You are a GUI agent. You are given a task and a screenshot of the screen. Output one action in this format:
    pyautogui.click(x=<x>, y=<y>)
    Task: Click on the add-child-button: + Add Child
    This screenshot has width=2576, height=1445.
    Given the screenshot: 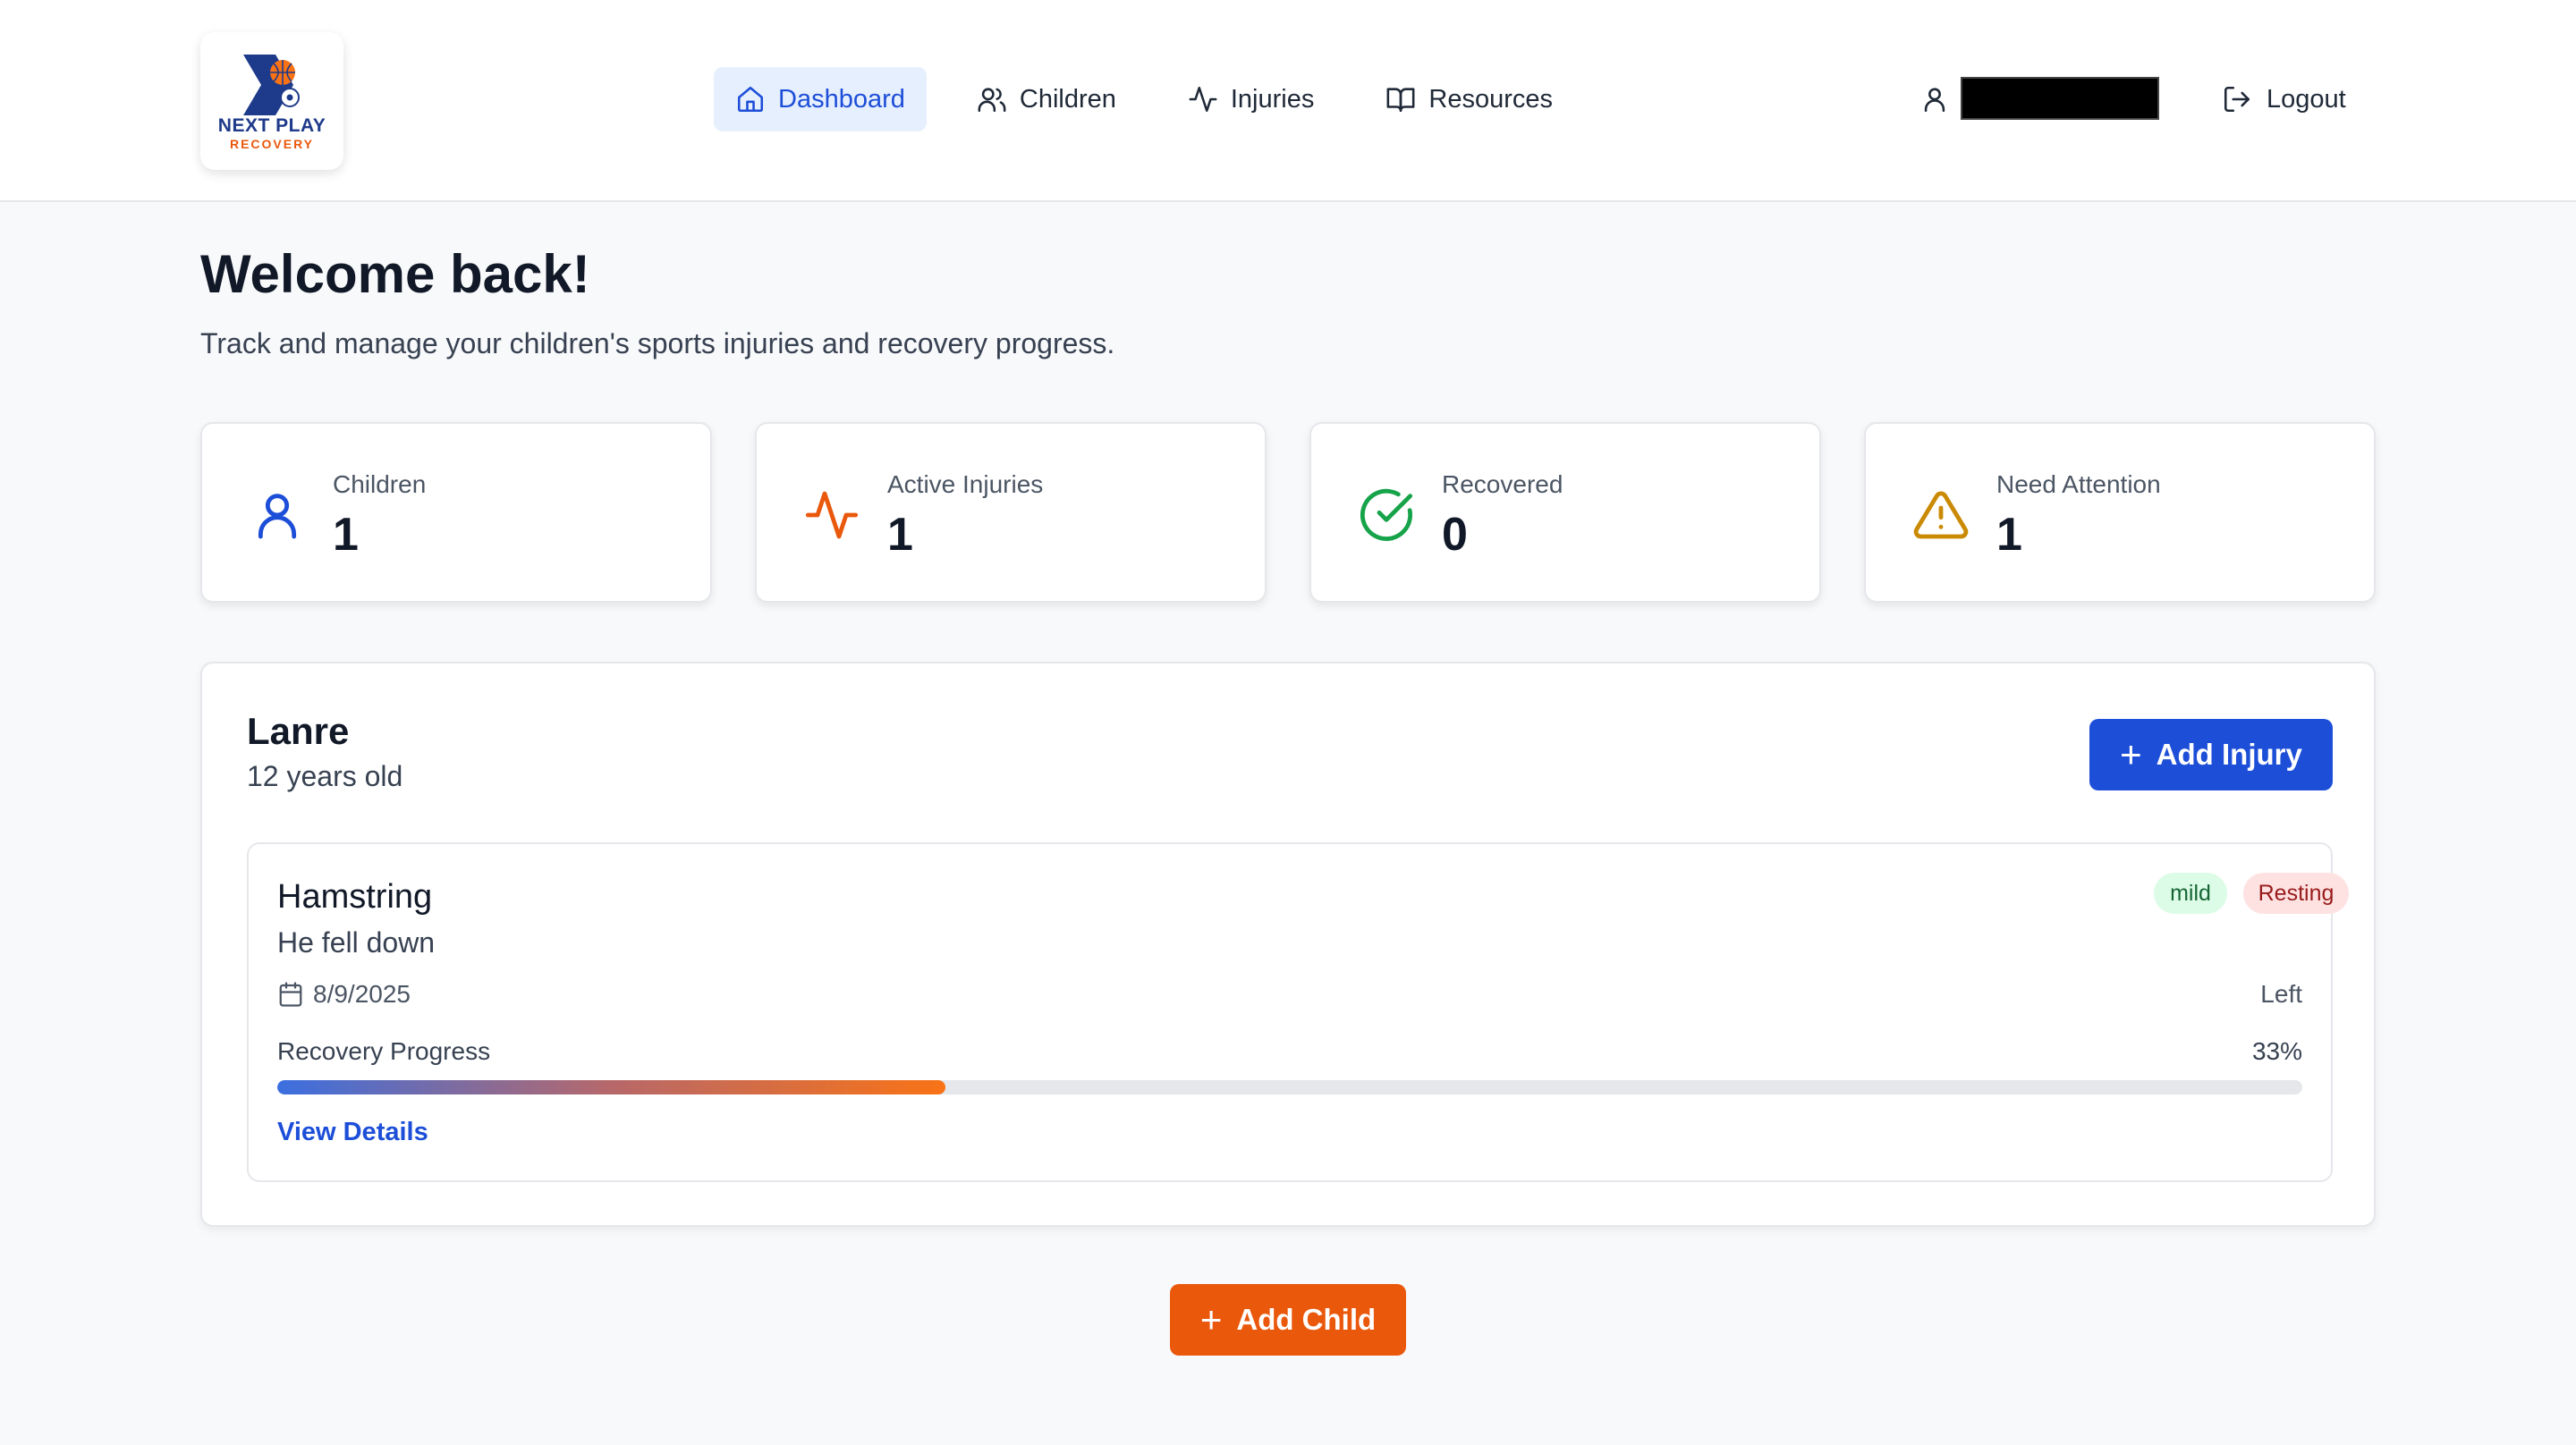 What is the action you would take?
    pyautogui.click(x=1288, y=1320)
    